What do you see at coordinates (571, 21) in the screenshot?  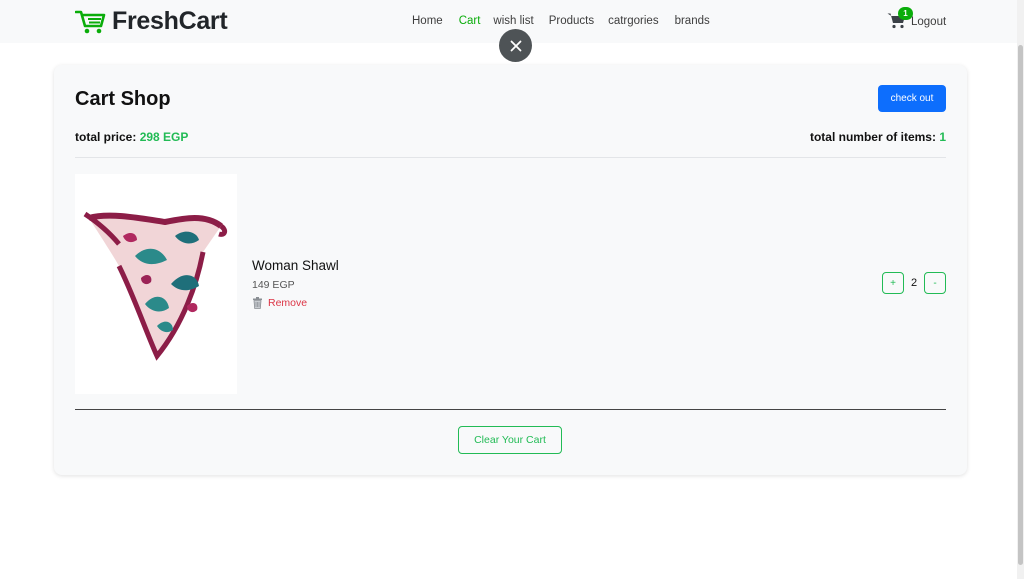 I see `nav-products: Products` at bounding box center [571, 21].